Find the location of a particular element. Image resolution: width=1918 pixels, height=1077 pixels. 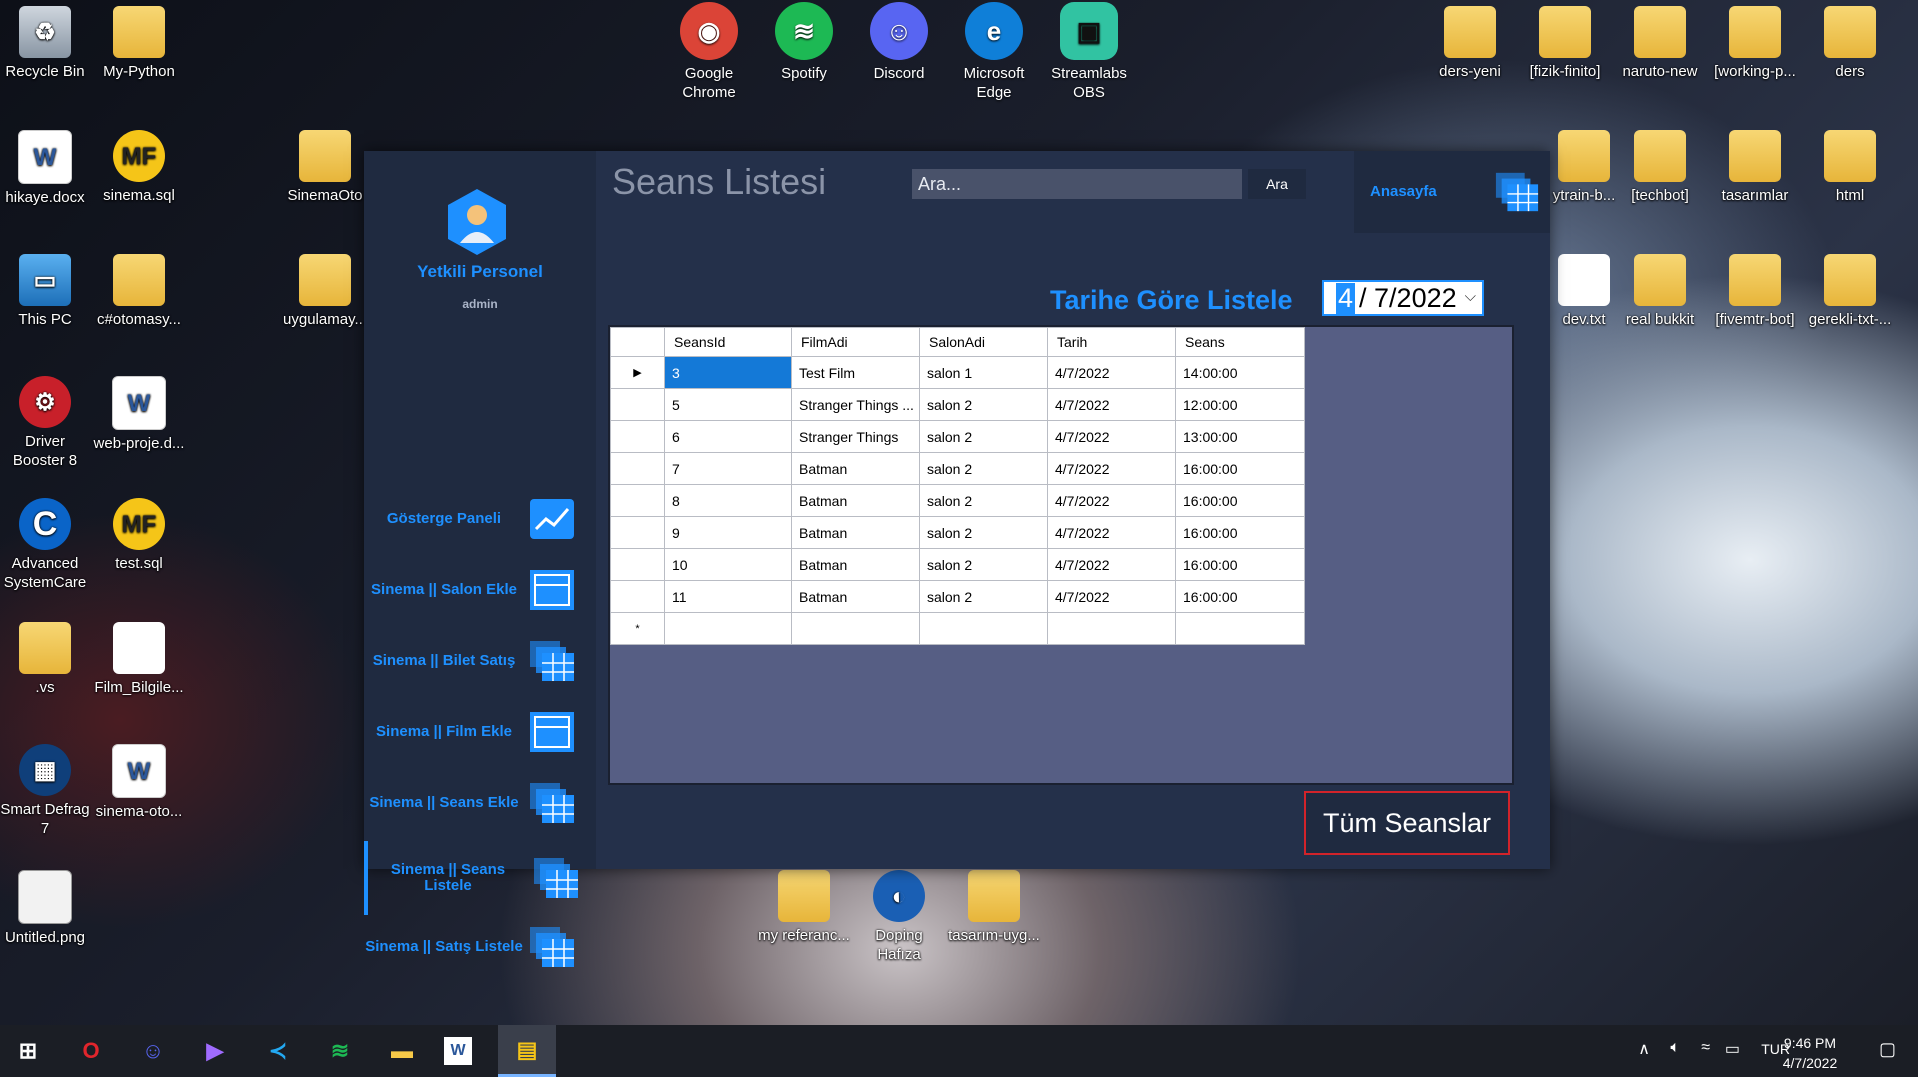

nav-bilet-satis: Sinema || Bilet Satış is located at coordinates (480, 661).